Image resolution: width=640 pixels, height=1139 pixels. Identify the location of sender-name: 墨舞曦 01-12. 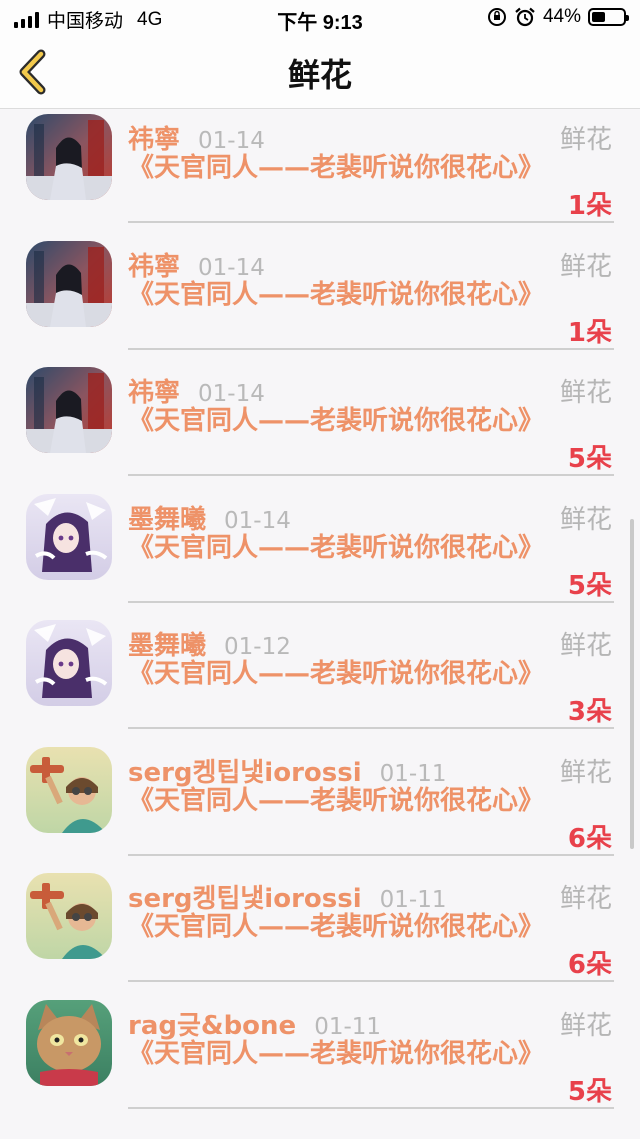
(209, 643).